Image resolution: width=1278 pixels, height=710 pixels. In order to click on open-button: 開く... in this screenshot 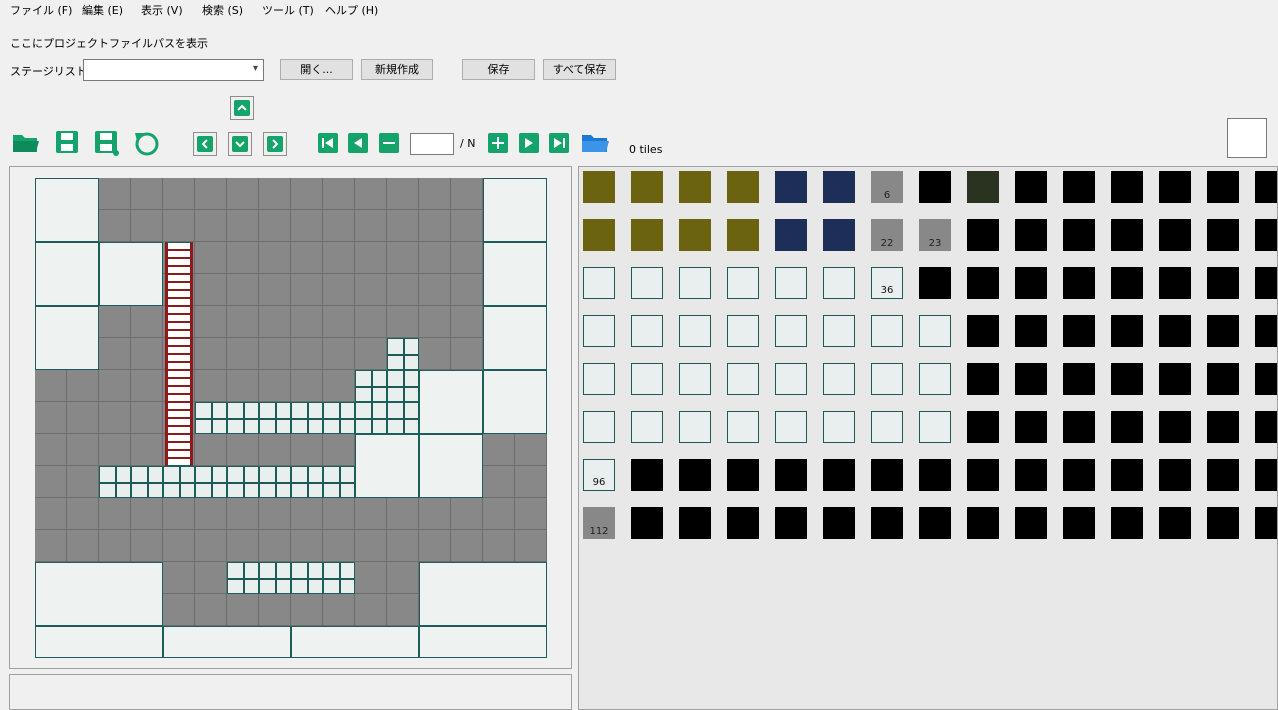, I will do `click(316, 69)`.